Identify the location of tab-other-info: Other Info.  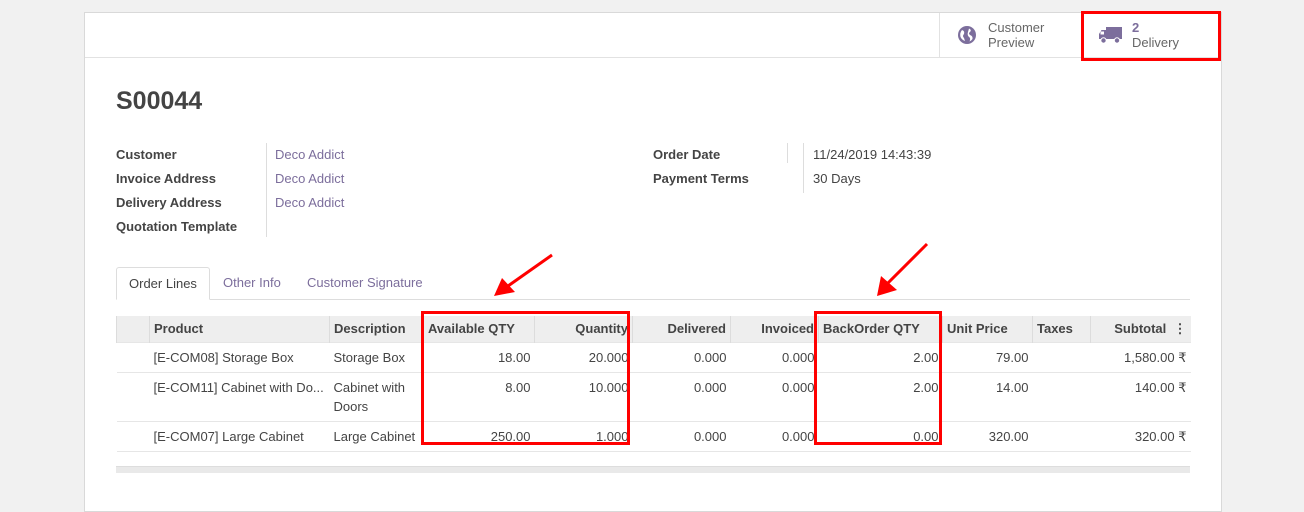
(252, 283).